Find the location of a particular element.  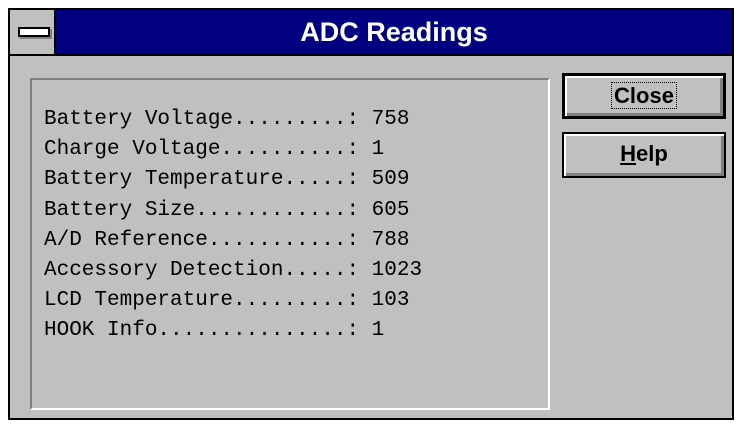

reading-row-battery-temperature: Battery Temperature.....: 509 is located at coordinates (233, 180).